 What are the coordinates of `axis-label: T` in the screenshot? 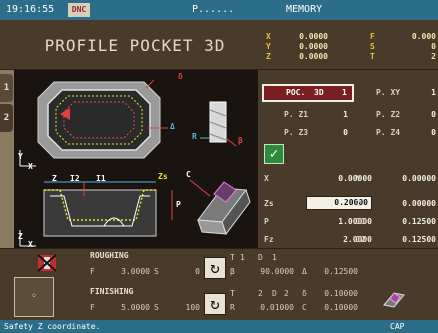 It's located at (372, 56).